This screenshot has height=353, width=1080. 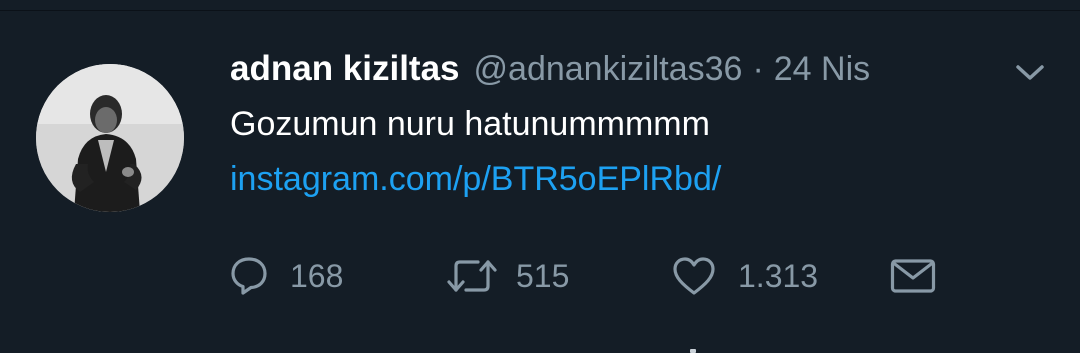 I want to click on avatar, so click(x=110, y=138).